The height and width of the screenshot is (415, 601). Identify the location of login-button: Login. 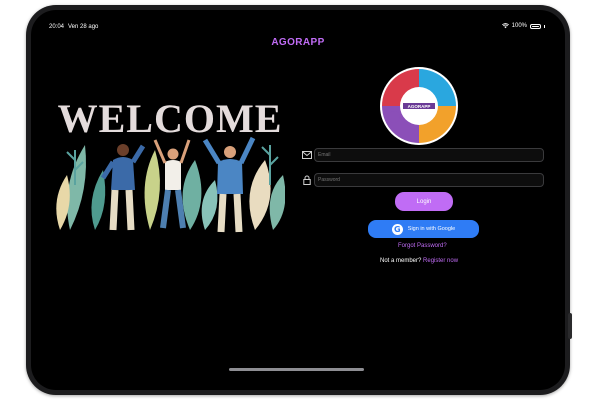
(424, 201).